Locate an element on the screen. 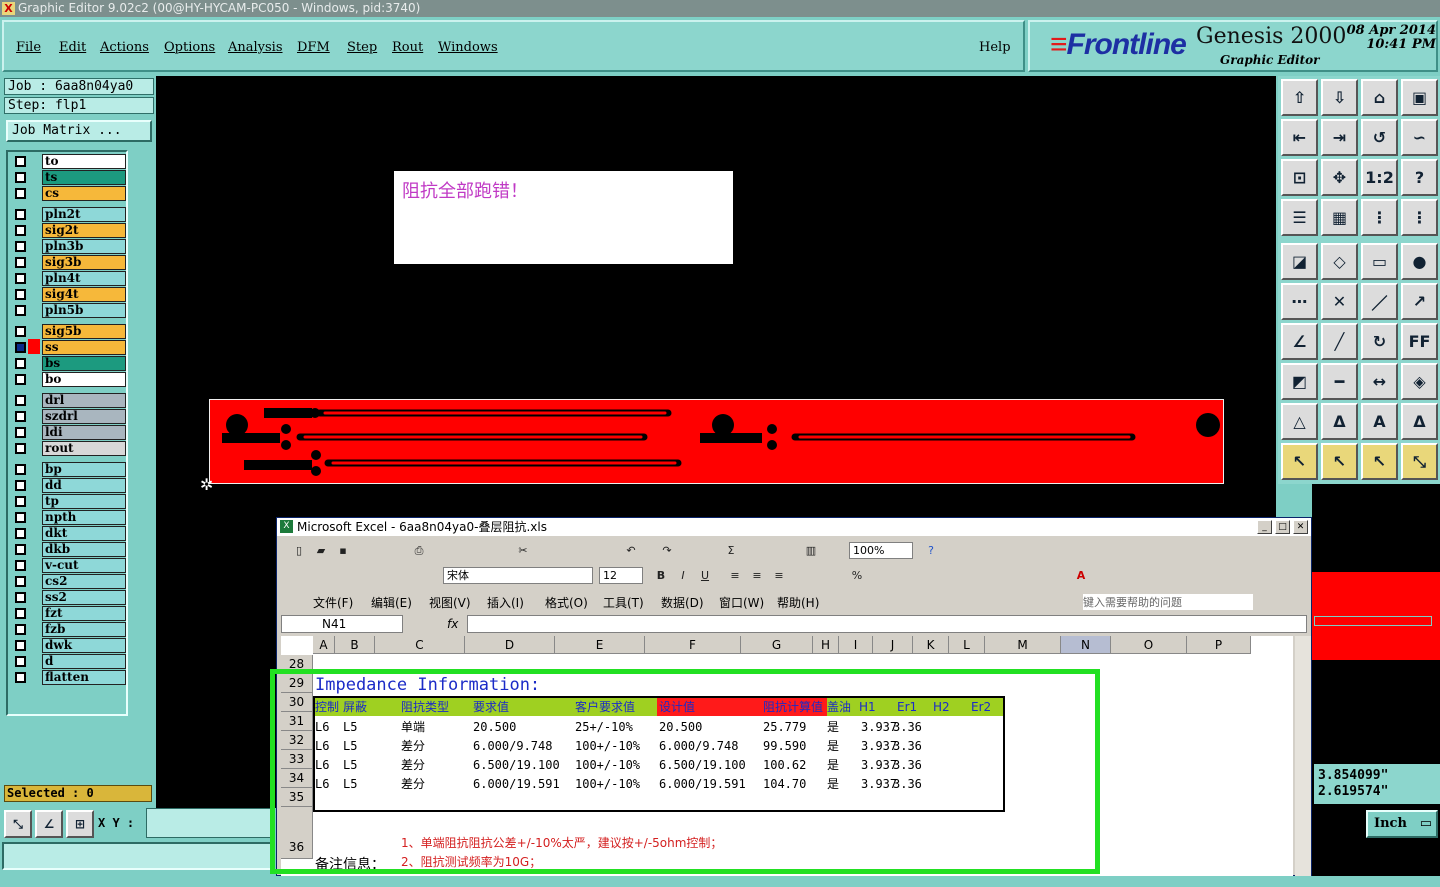 The height and width of the screenshot is (887, 1440). excel-menu-data: 数据(D) is located at coordinates (682, 602).